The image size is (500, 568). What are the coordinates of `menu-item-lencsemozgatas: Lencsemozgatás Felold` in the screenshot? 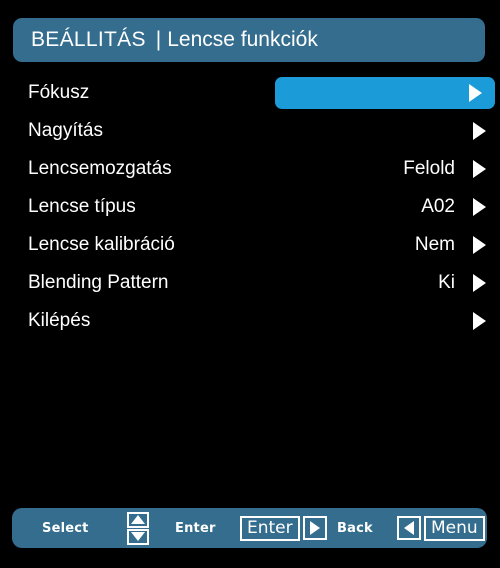 It's located at (250, 169).